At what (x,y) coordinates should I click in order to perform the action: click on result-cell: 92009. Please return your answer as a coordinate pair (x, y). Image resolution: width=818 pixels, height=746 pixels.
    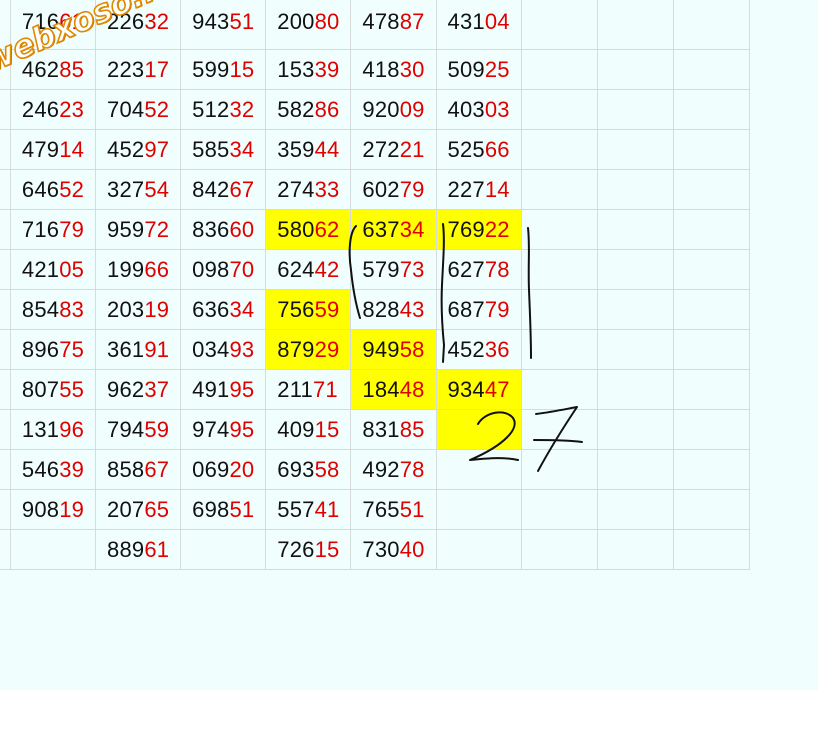
    Looking at the image, I should click on (393, 109).